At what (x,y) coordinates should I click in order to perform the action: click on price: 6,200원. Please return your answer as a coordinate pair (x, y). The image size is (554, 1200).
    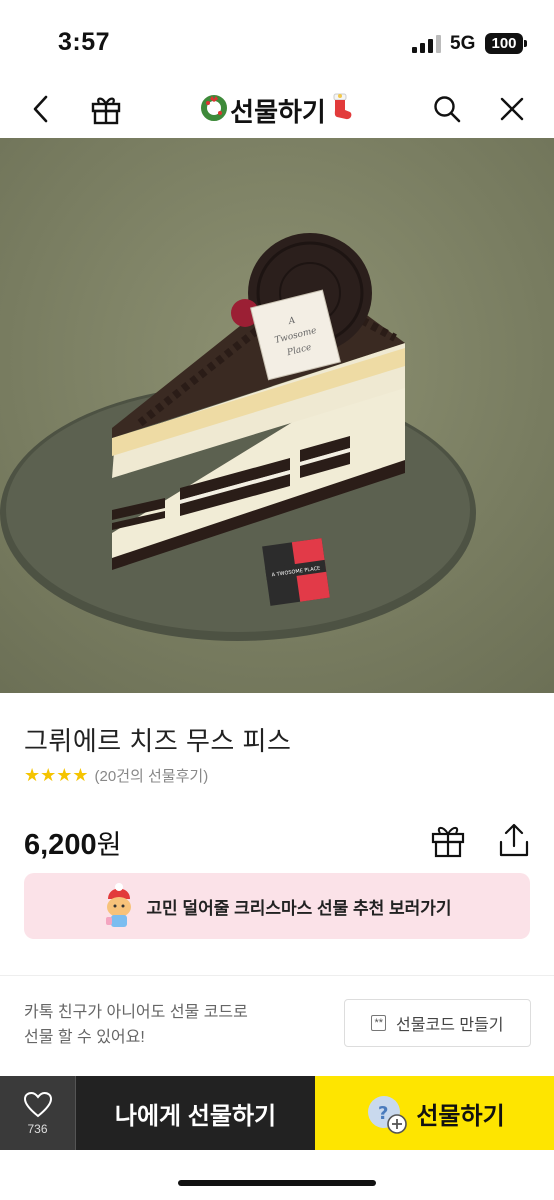
    Looking at the image, I should click on (72, 842).